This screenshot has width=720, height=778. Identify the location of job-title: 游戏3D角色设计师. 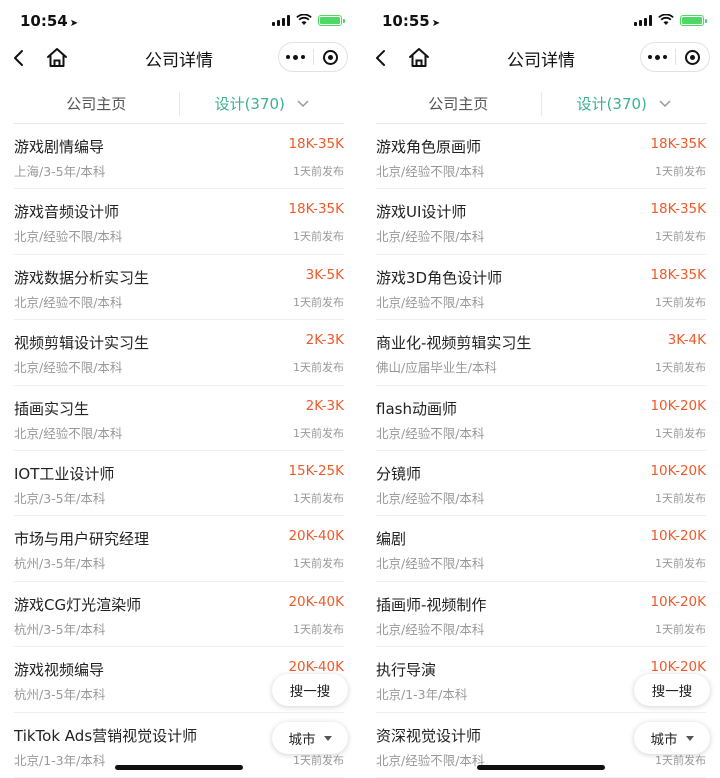
(439, 277).